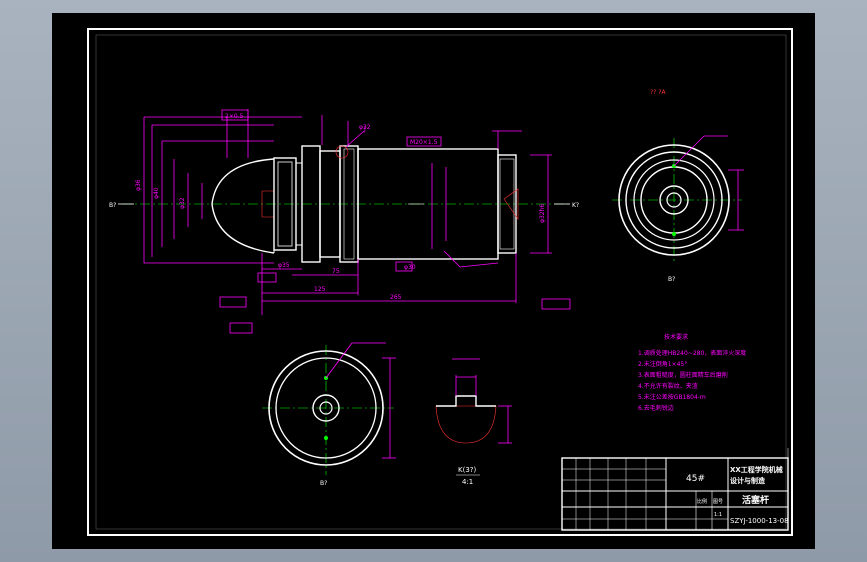 The image size is (867, 562). I want to click on end-view-left: B?, so click(329, 414).